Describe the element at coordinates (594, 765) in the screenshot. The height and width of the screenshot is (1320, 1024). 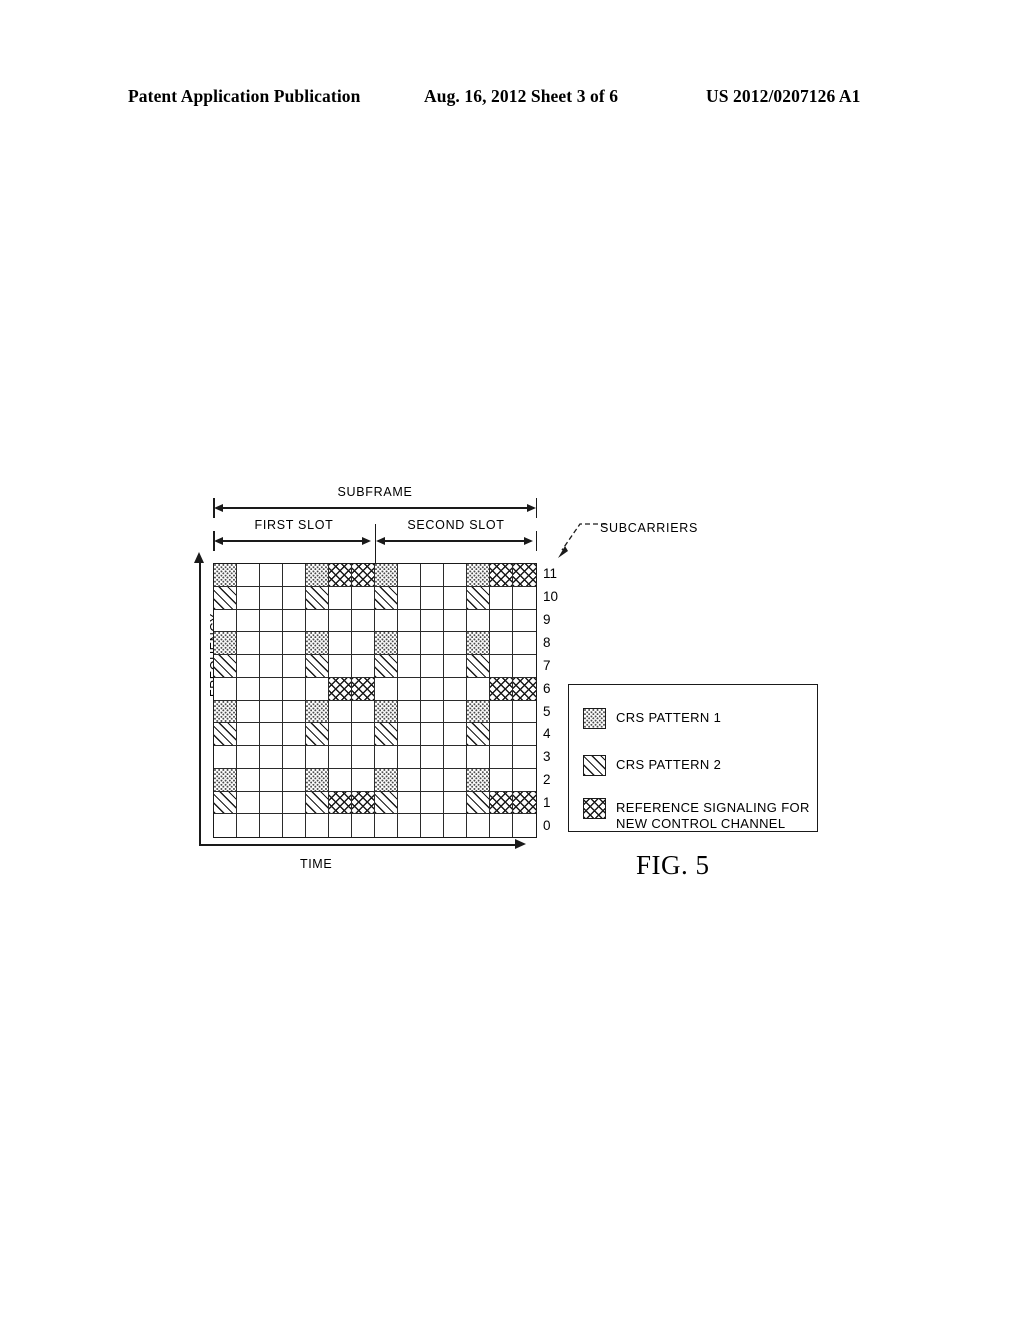
I see `legend-swatch-crs-pattern-2-icon` at that location.